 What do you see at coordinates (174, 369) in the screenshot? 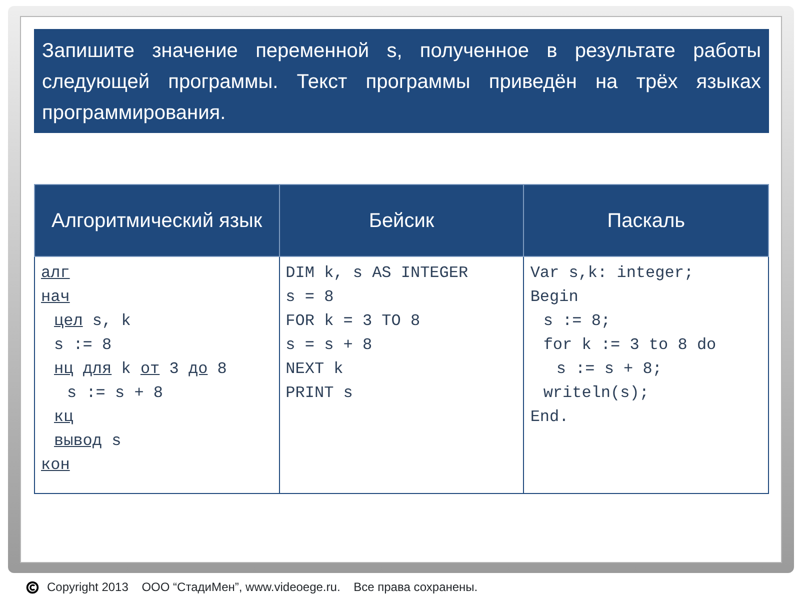
I see `code-text: 3` at bounding box center [174, 369].